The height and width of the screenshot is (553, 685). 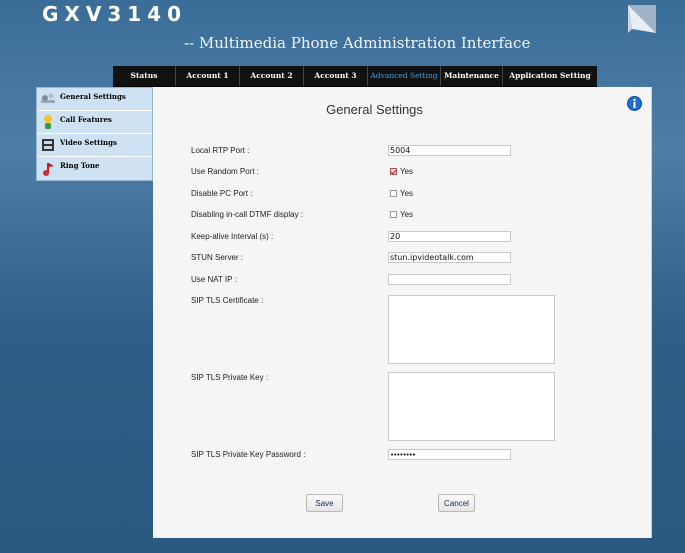 I want to click on local-rtp-port-input: 5004, so click(x=449, y=150).